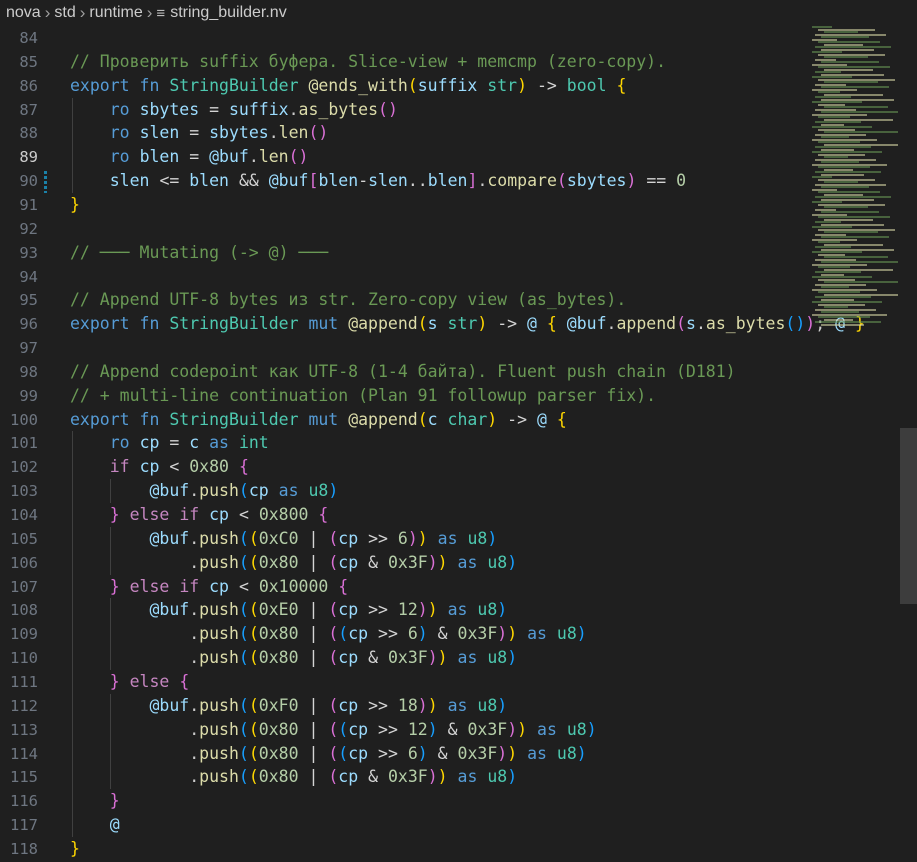 The image size is (917, 862). What do you see at coordinates (405, 682) in the screenshot?
I see `code-line: 111 } else {` at bounding box center [405, 682].